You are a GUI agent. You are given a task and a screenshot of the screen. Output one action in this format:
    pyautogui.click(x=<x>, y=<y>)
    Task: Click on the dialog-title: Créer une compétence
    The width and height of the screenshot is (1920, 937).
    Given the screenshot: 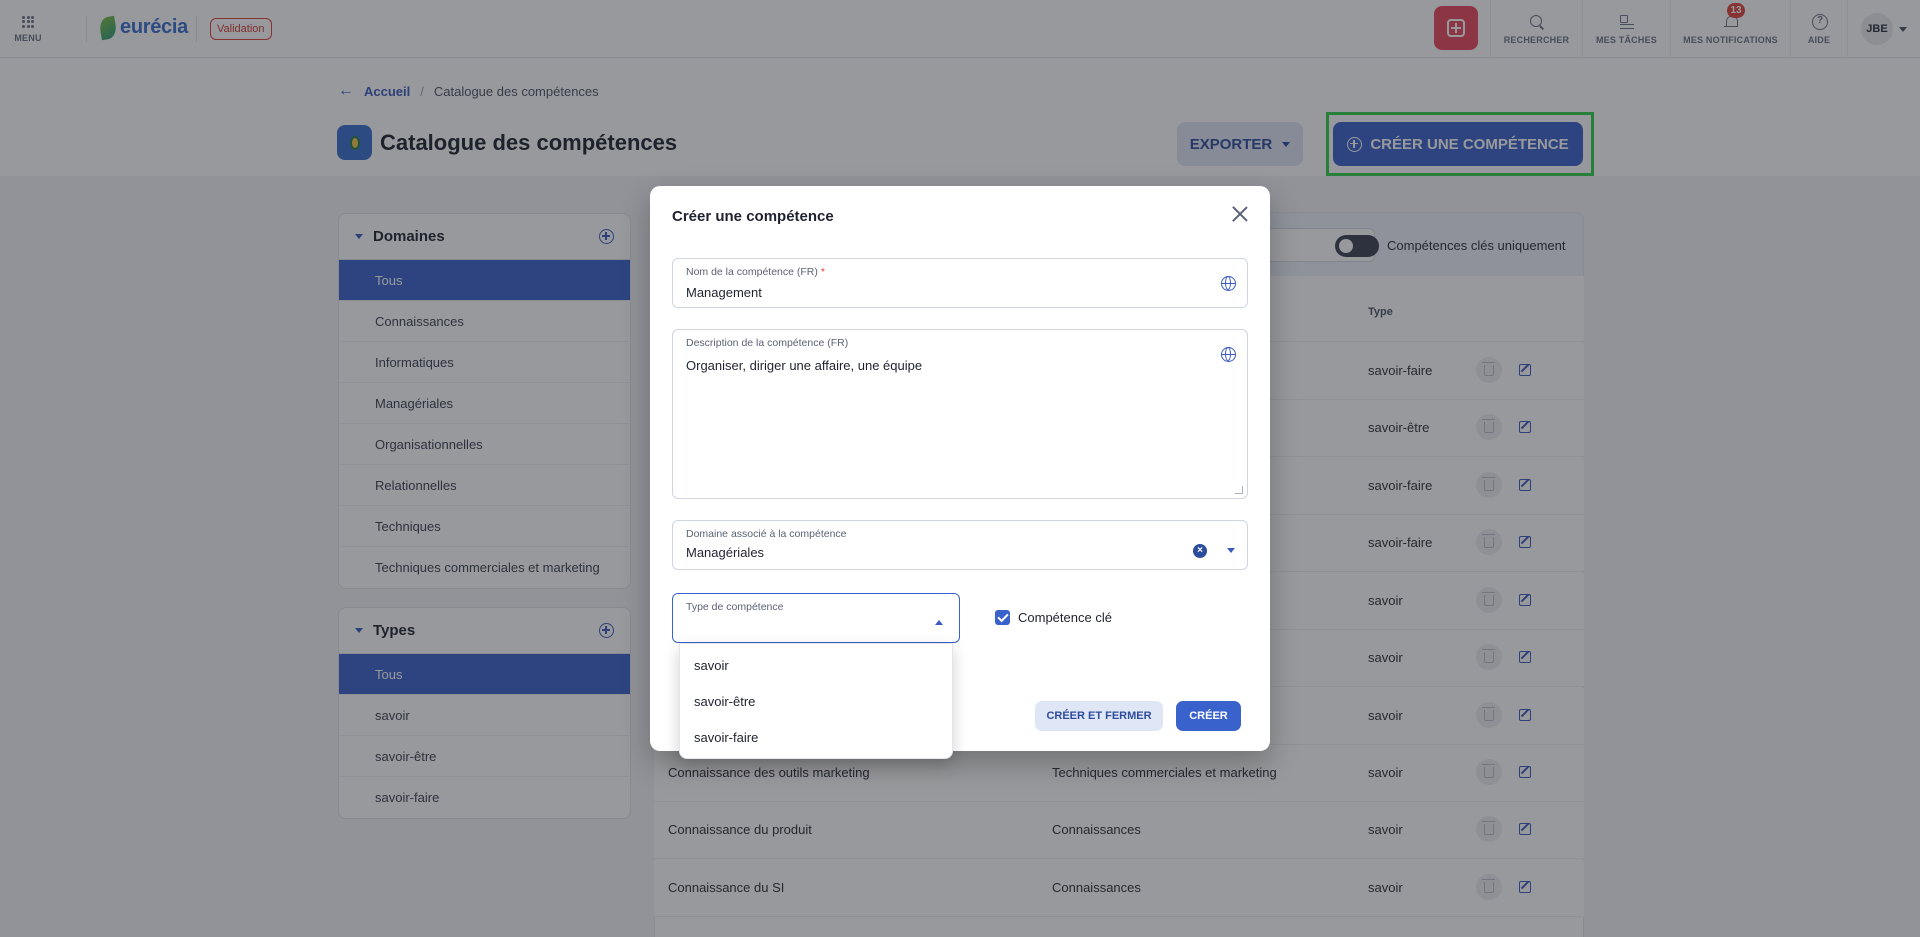 What is the action you would take?
    pyautogui.click(x=753, y=216)
    